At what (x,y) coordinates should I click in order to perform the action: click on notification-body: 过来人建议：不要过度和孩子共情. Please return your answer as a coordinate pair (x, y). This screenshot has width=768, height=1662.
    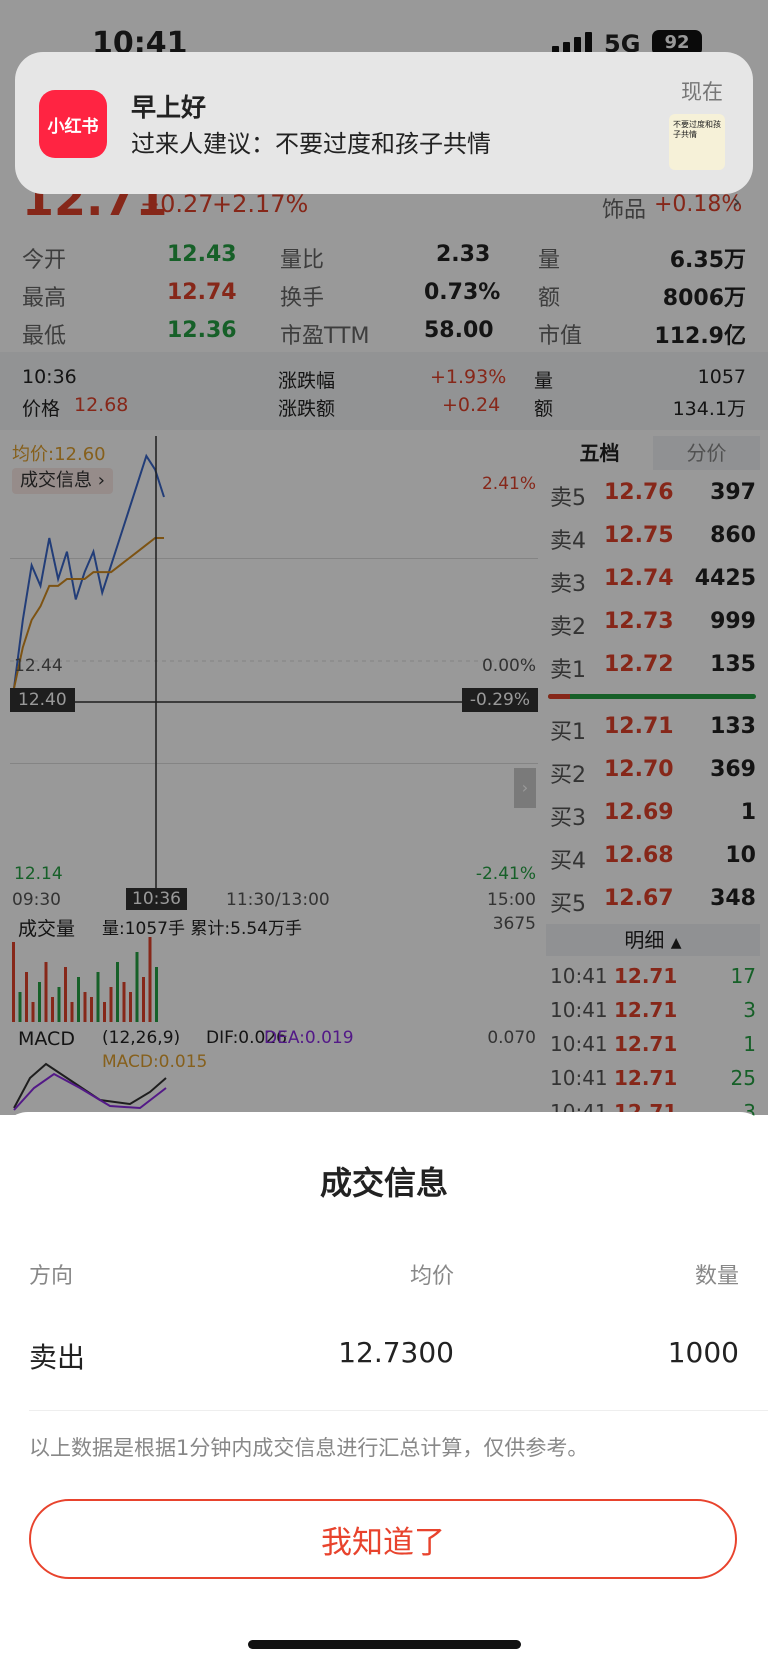
    Looking at the image, I should click on (311, 144).